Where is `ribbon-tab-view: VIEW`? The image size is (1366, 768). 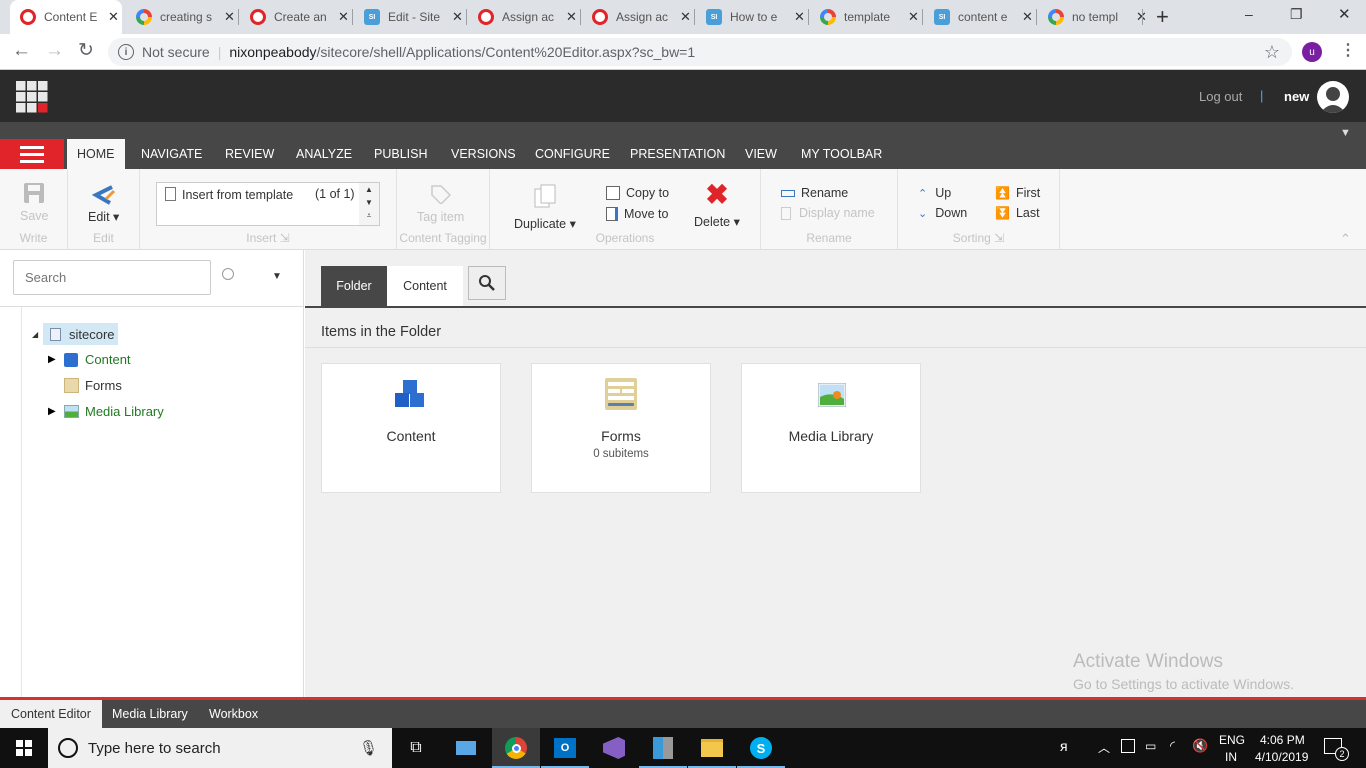
ribbon-tab-view: VIEW is located at coordinates (761, 154).